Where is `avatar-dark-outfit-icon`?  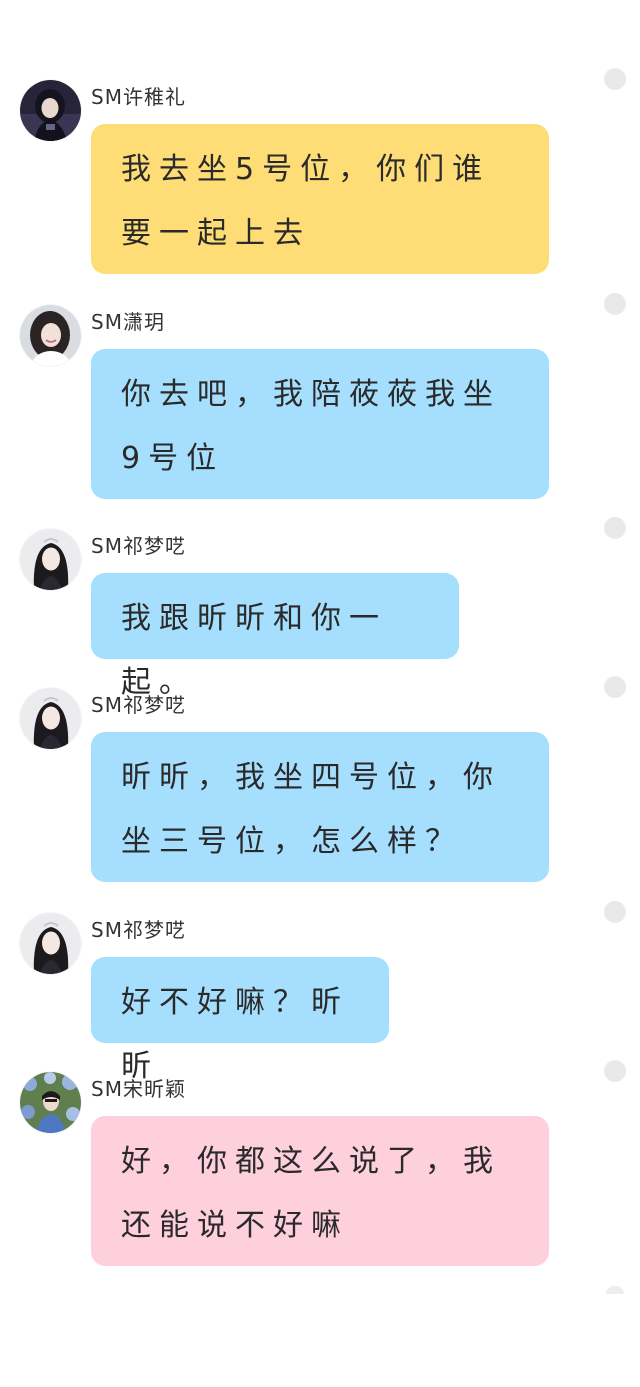
avatar-dark-outfit-icon is located at coordinates (50, 110).